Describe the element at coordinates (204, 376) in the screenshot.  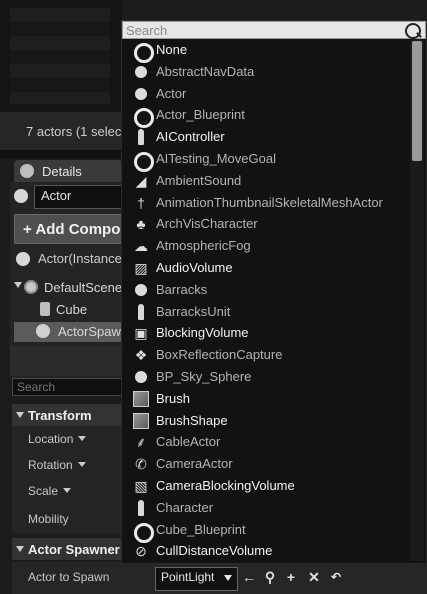
I see `class-list-item-label: BP_Sky_Sphere` at that location.